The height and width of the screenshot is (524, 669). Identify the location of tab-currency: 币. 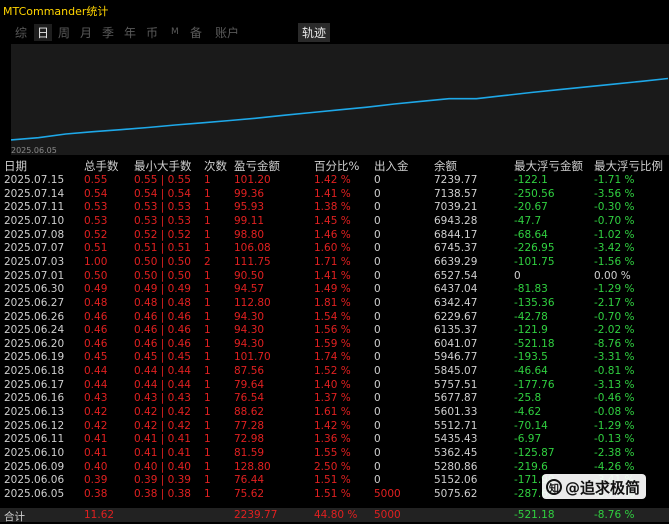
(152, 32).